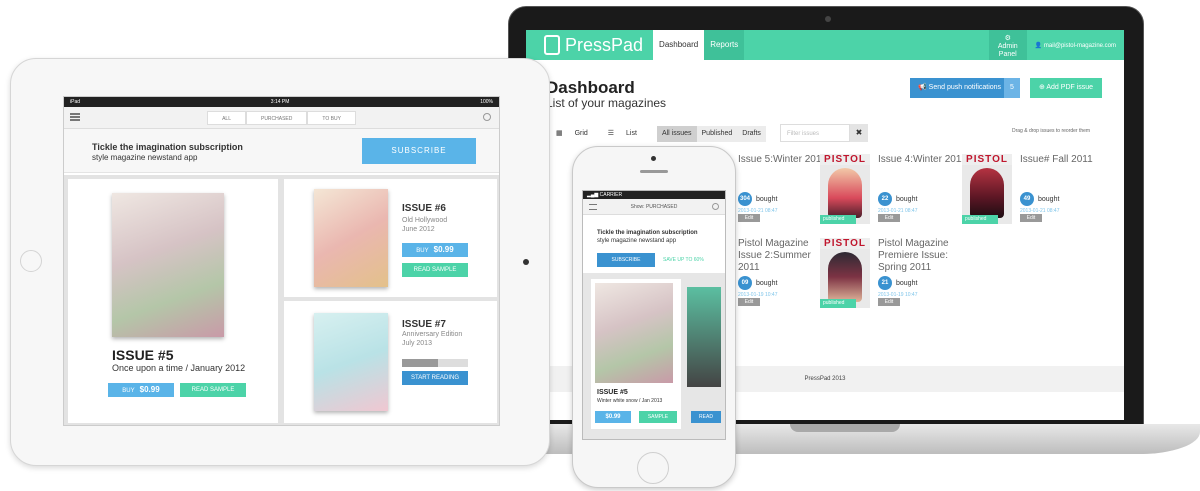 Image resolution: width=1200 pixels, height=491 pixels. Describe the element at coordinates (845, 243) in the screenshot. I see `cover-logo: PISTOL` at that location.